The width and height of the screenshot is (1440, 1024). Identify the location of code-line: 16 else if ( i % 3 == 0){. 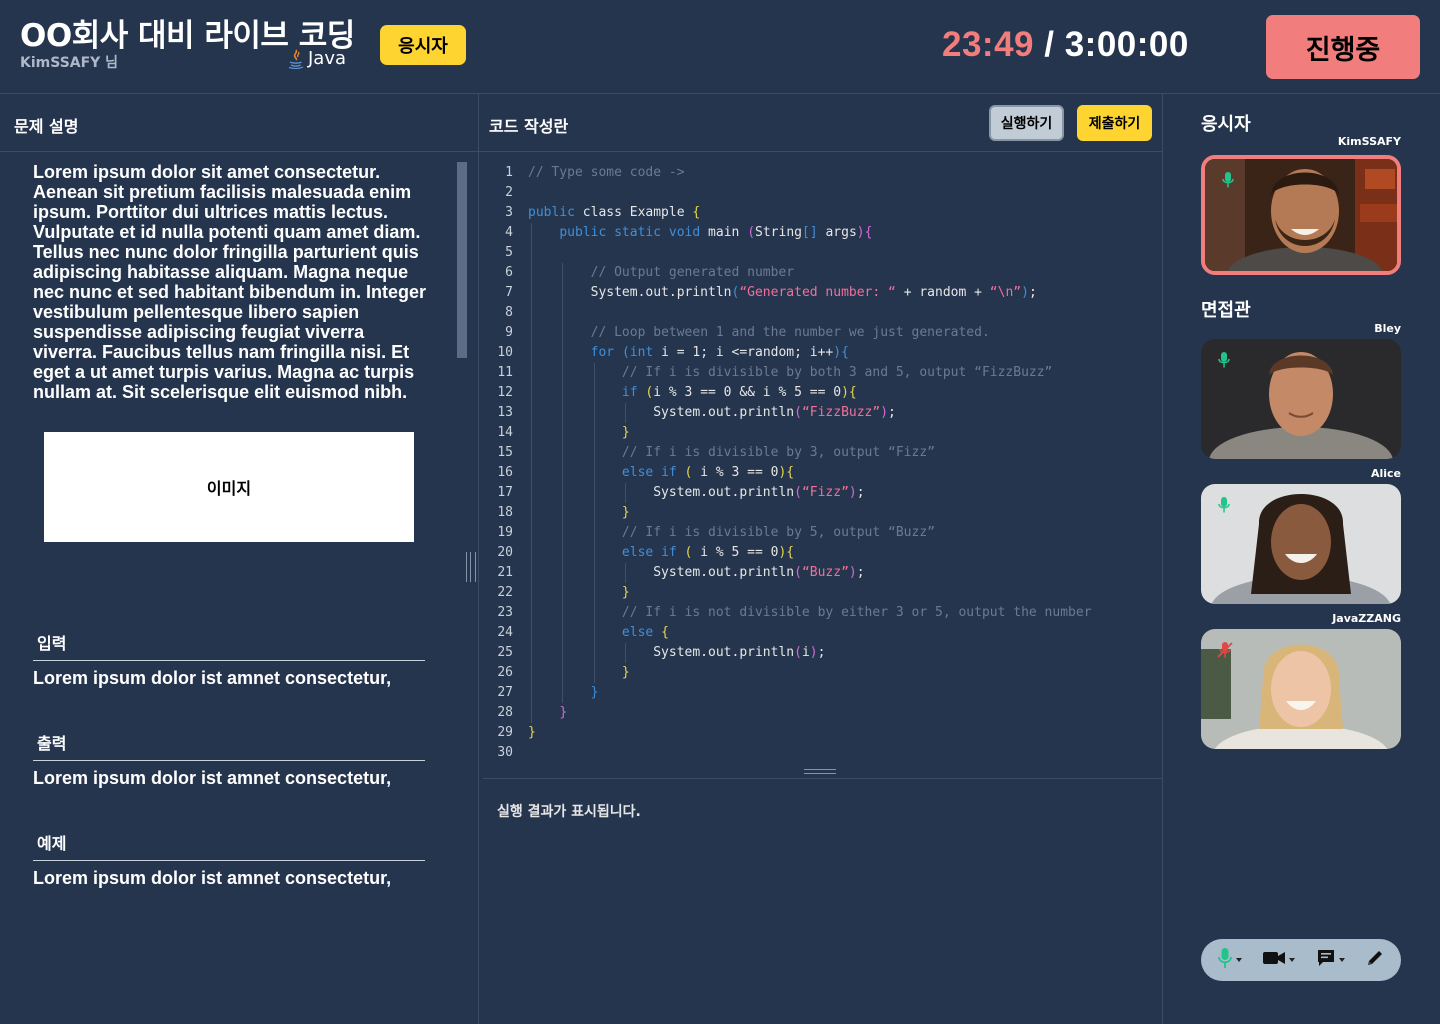
(821, 473).